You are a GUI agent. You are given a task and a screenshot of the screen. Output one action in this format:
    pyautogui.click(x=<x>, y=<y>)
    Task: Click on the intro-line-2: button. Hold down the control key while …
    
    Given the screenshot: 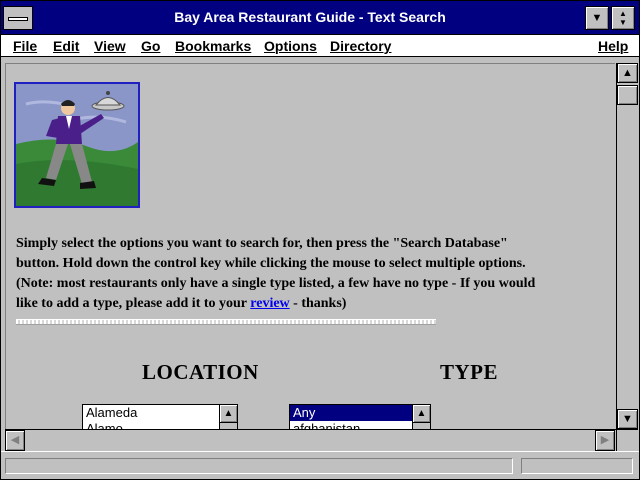 What is the action you would take?
    pyautogui.click(x=271, y=263)
    